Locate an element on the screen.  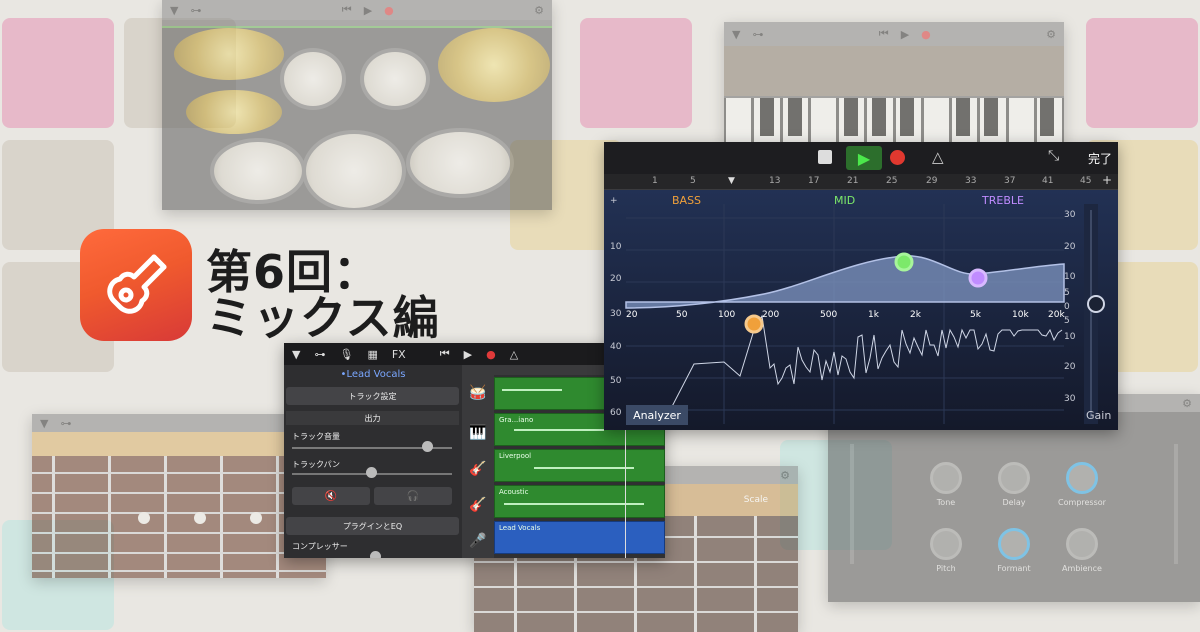
plugins-eq-button: プラグインとEQ is located at coordinates (372, 526).